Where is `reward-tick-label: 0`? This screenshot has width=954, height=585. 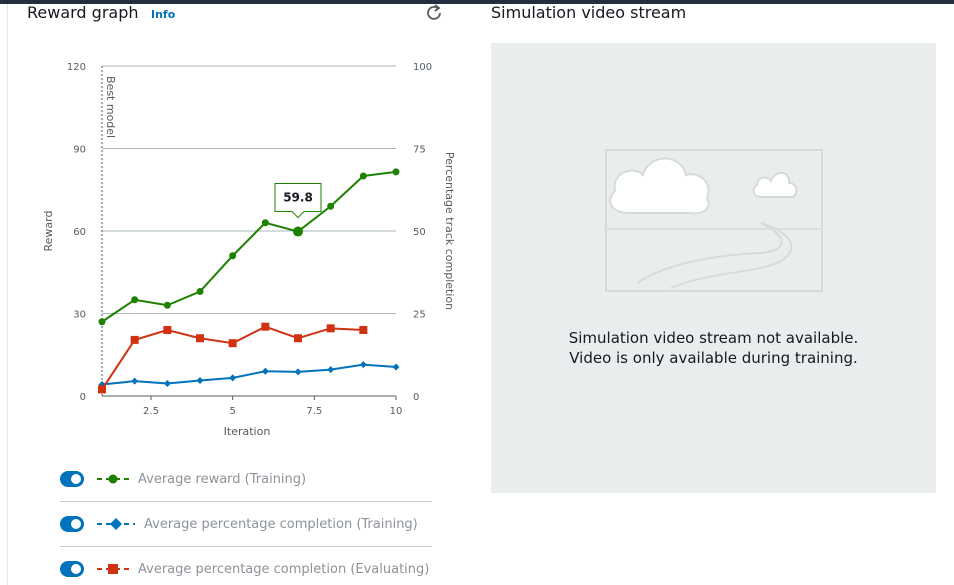 reward-tick-label: 0 is located at coordinates (83, 397).